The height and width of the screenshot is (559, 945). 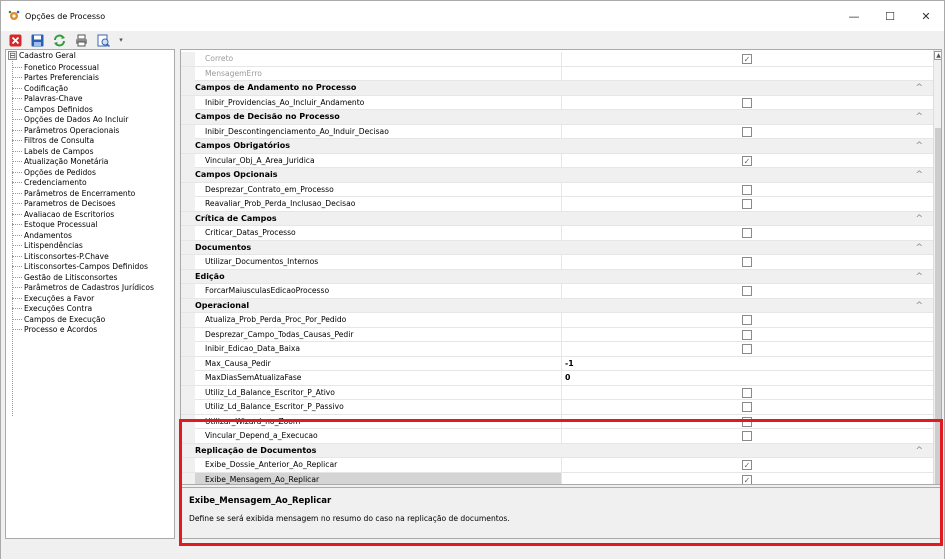 What do you see at coordinates (557, 392) in the screenshot?
I see `property-row: Utiliz_Ld_Balance_Escritor_P_Ativo` at bounding box center [557, 392].